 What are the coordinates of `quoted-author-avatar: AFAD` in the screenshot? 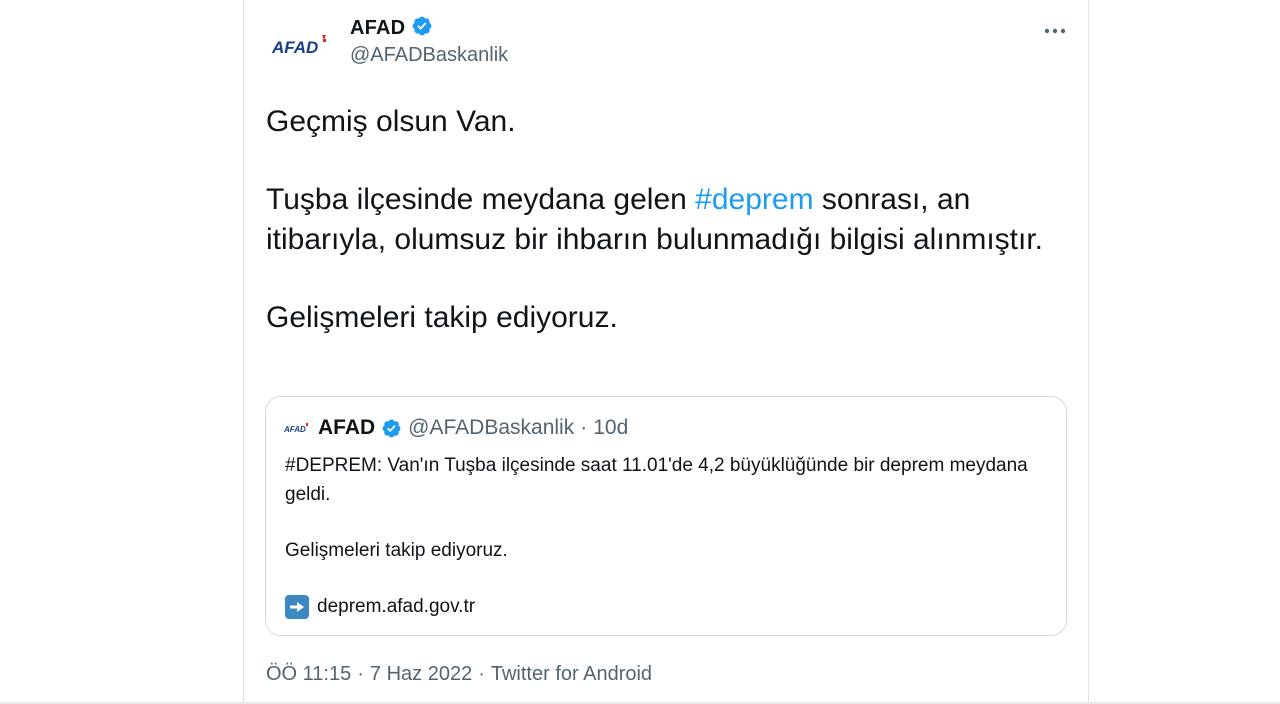 It's located at (297, 428).